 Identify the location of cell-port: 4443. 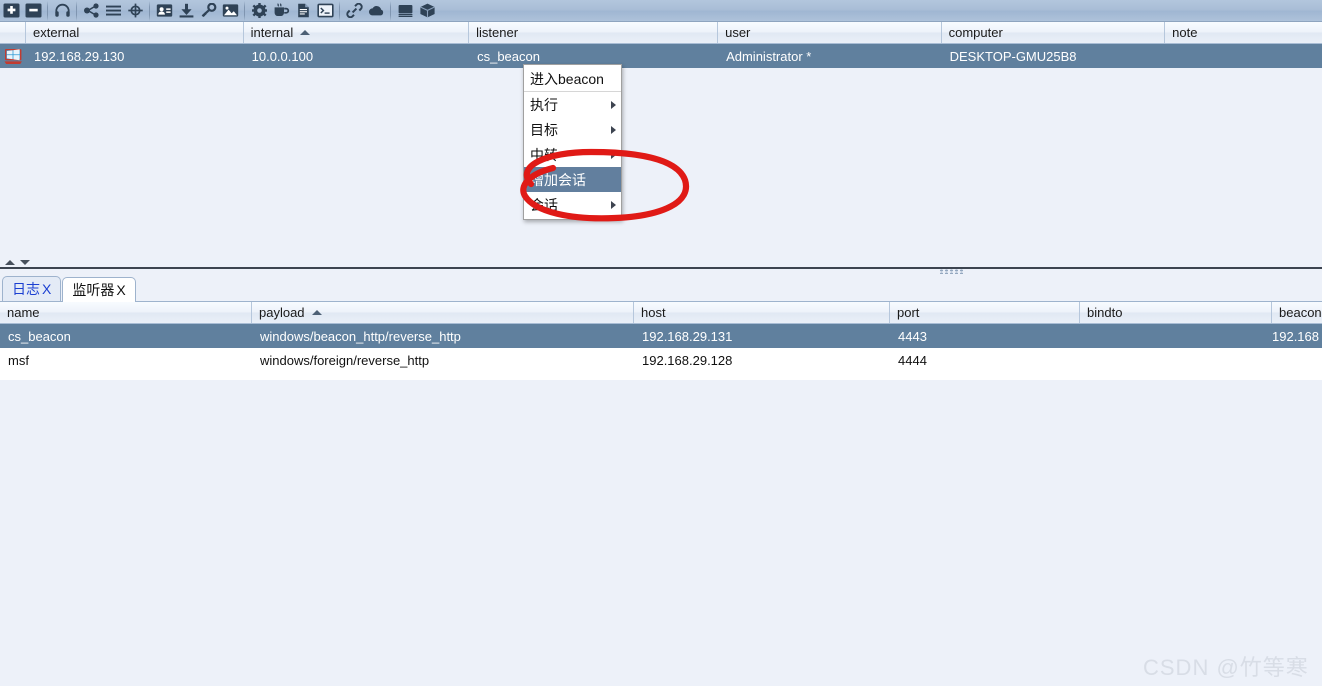
(912, 336).